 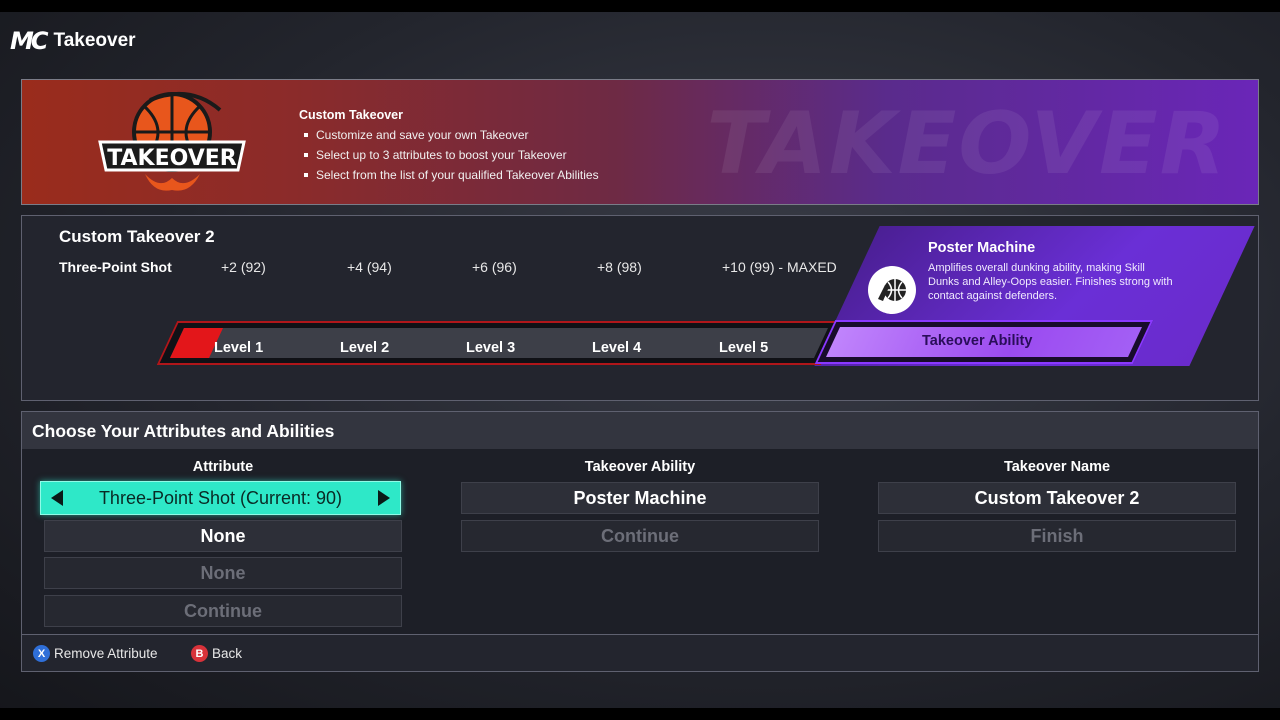 What do you see at coordinates (172, 158) in the screenshot?
I see `takeover-logo-text: TAKEOVER` at bounding box center [172, 158].